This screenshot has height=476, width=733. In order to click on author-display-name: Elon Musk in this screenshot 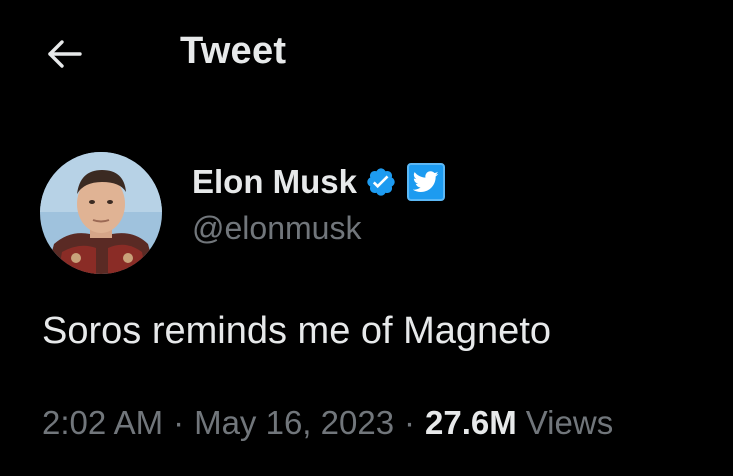, I will do `click(274, 182)`.